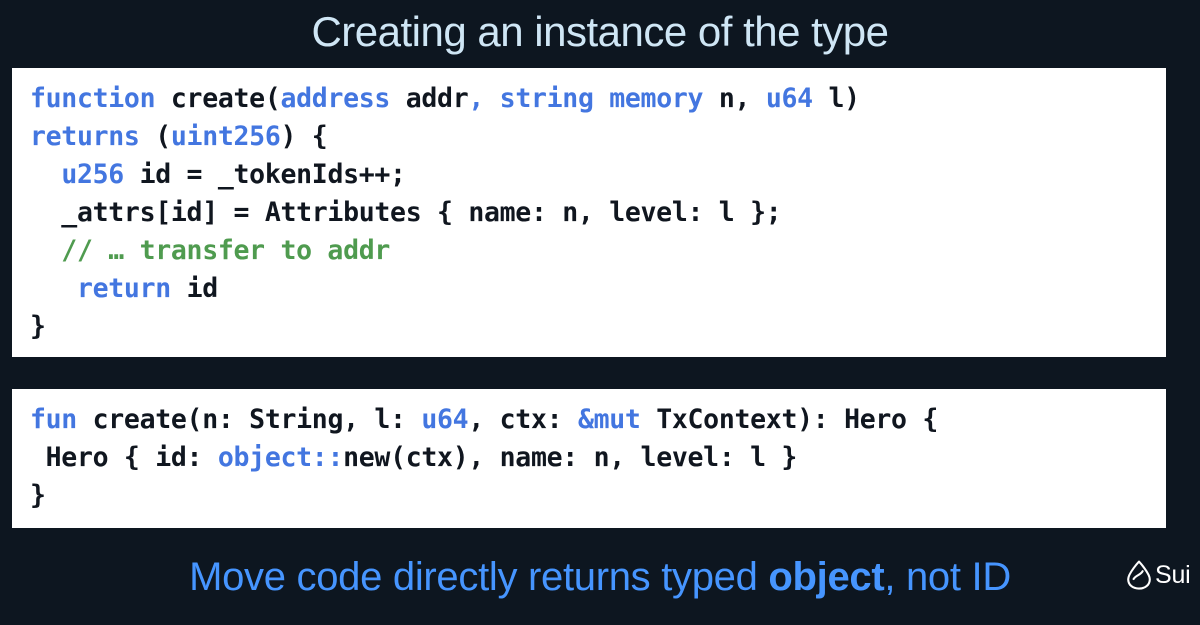 This screenshot has width=1200, height=625. What do you see at coordinates (124, 457) in the screenshot?
I see `code-token: Hero { id:` at bounding box center [124, 457].